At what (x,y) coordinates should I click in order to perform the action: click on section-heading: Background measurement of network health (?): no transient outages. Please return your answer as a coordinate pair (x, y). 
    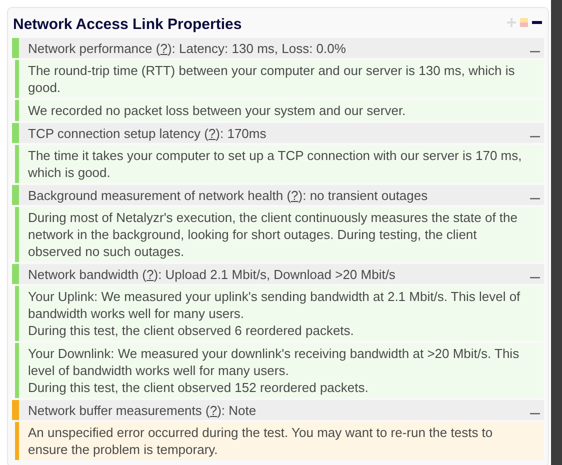
    Looking at the image, I should click on (228, 195).